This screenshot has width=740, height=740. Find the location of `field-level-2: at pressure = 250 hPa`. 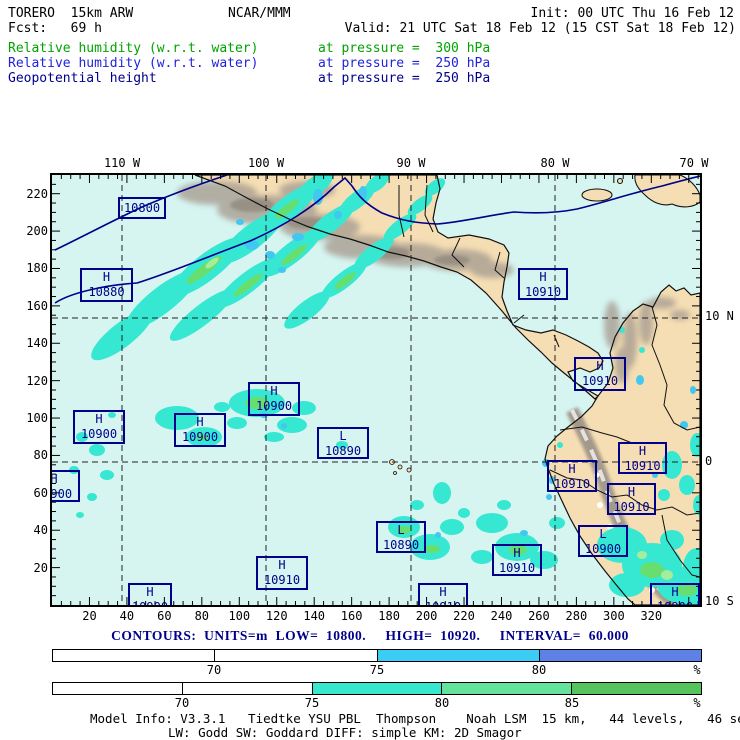

field-level-2: at pressure = 250 hPa is located at coordinates (404, 78).